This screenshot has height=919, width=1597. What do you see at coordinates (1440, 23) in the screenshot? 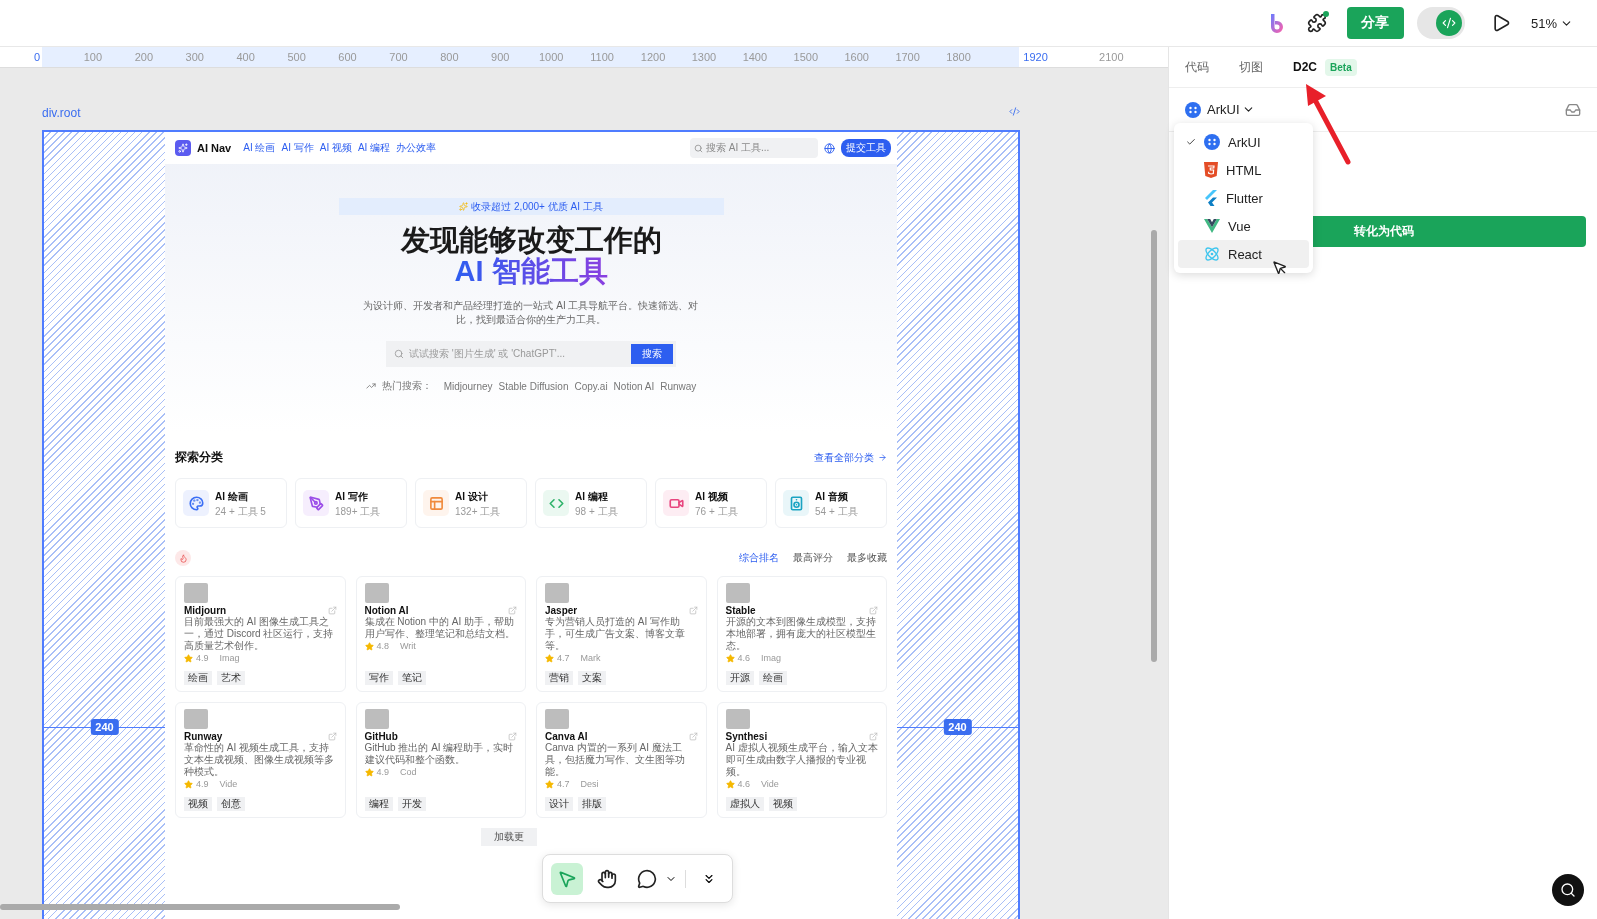
I see `code-mode-toggle` at bounding box center [1440, 23].